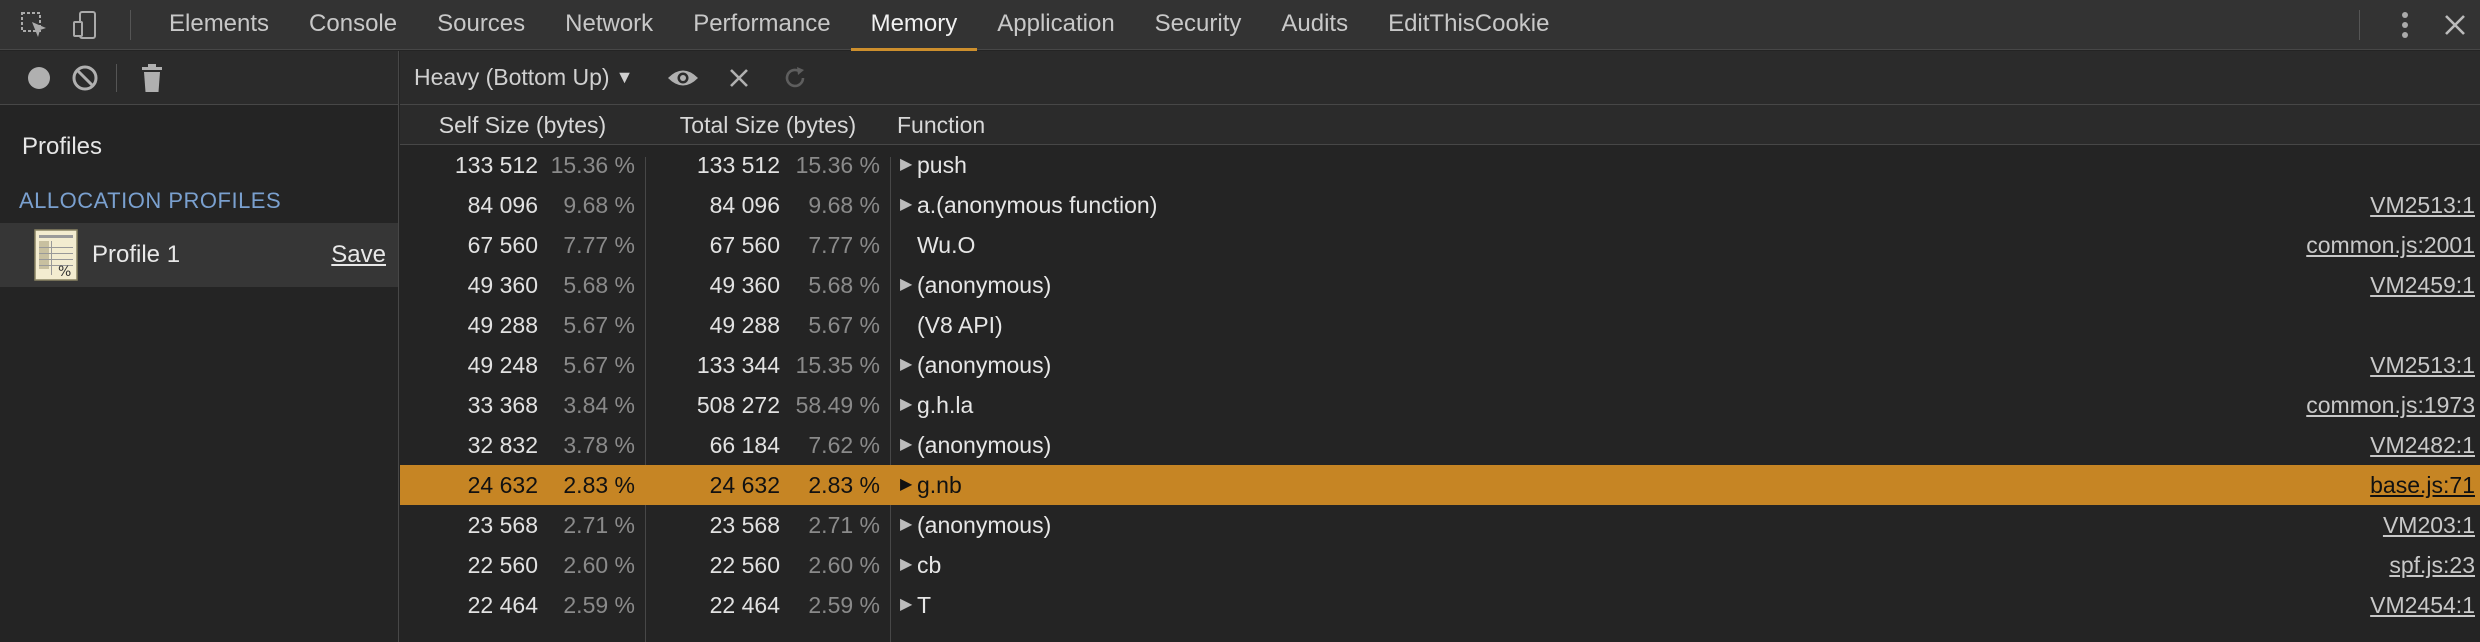  What do you see at coordinates (2432, 565) in the screenshot?
I see `source-link: spf.js:23` at bounding box center [2432, 565].